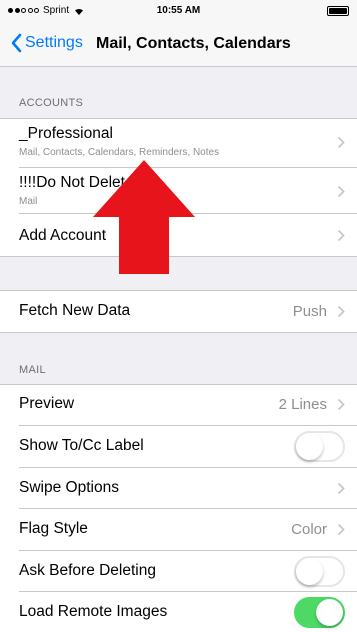 The height and width of the screenshot is (632, 357). What do you see at coordinates (309, 529) in the screenshot?
I see `flag-style-value: Color` at bounding box center [309, 529].